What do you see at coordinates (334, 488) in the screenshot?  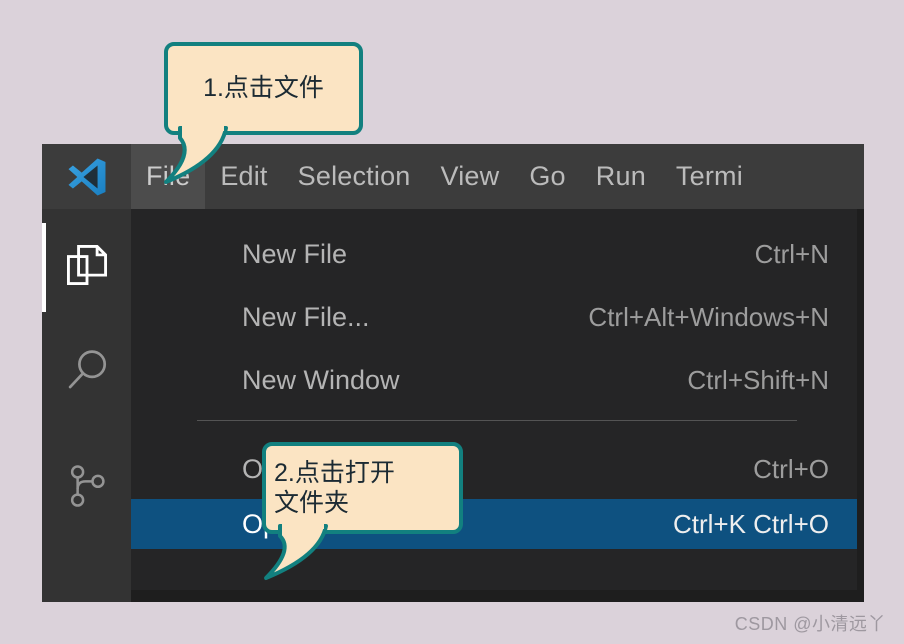 I see `callout-step-2-text: 2.点击打开 文件夹` at bounding box center [334, 488].